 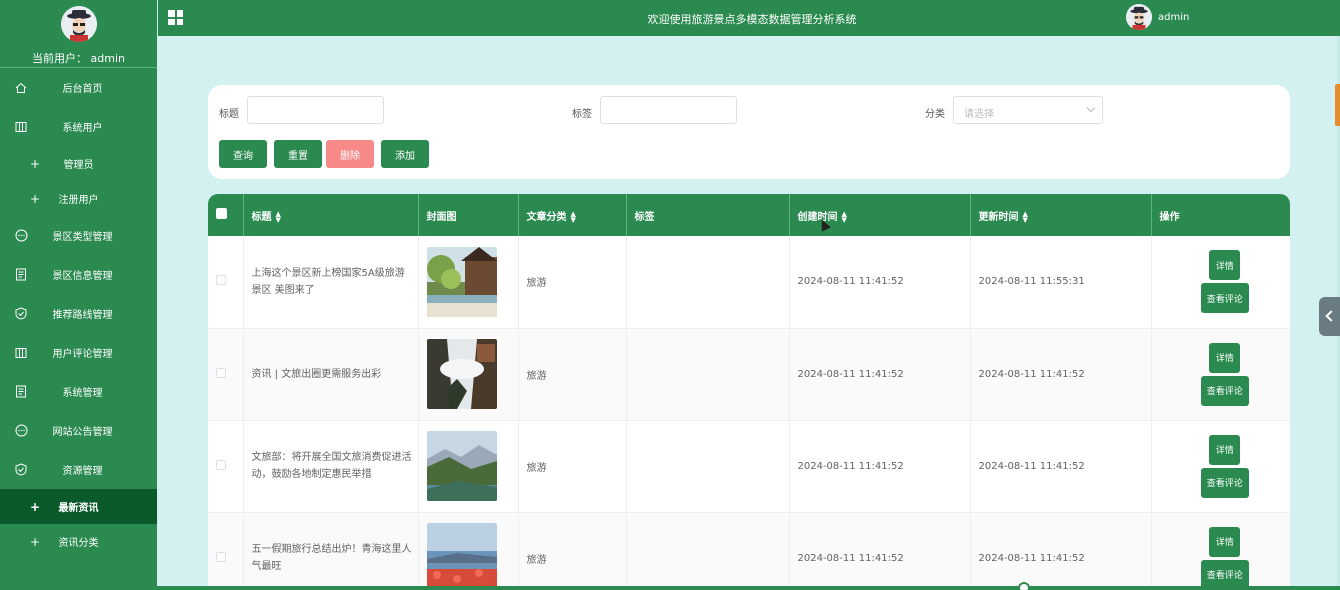 What do you see at coordinates (582, 114) in the screenshot?
I see `tag-label: 标签` at bounding box center [582, 114].